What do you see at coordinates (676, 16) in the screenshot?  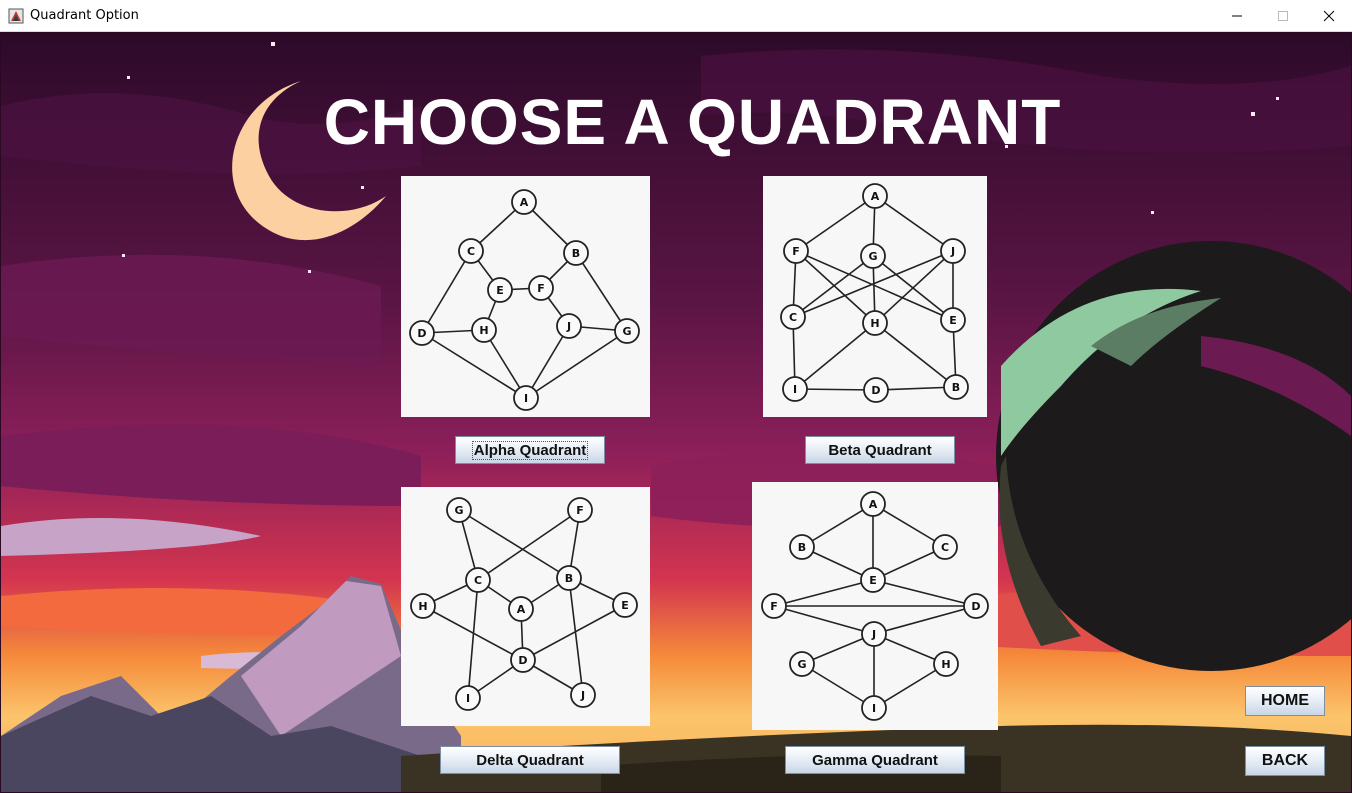 I see `window-titlebar: Quadrant Option` at bounding box center [676, 16].